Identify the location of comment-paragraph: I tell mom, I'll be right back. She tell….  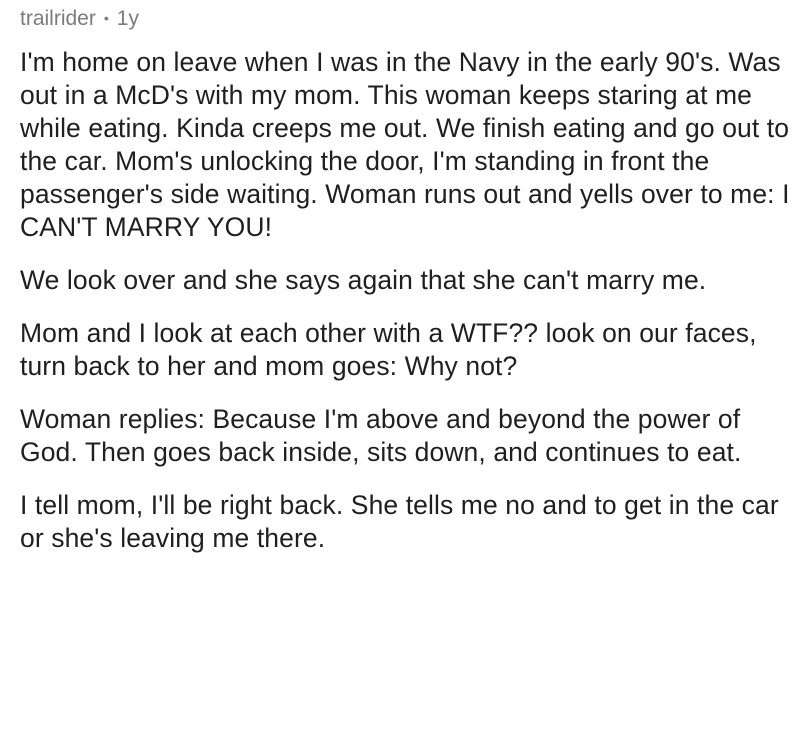
(399, 521).